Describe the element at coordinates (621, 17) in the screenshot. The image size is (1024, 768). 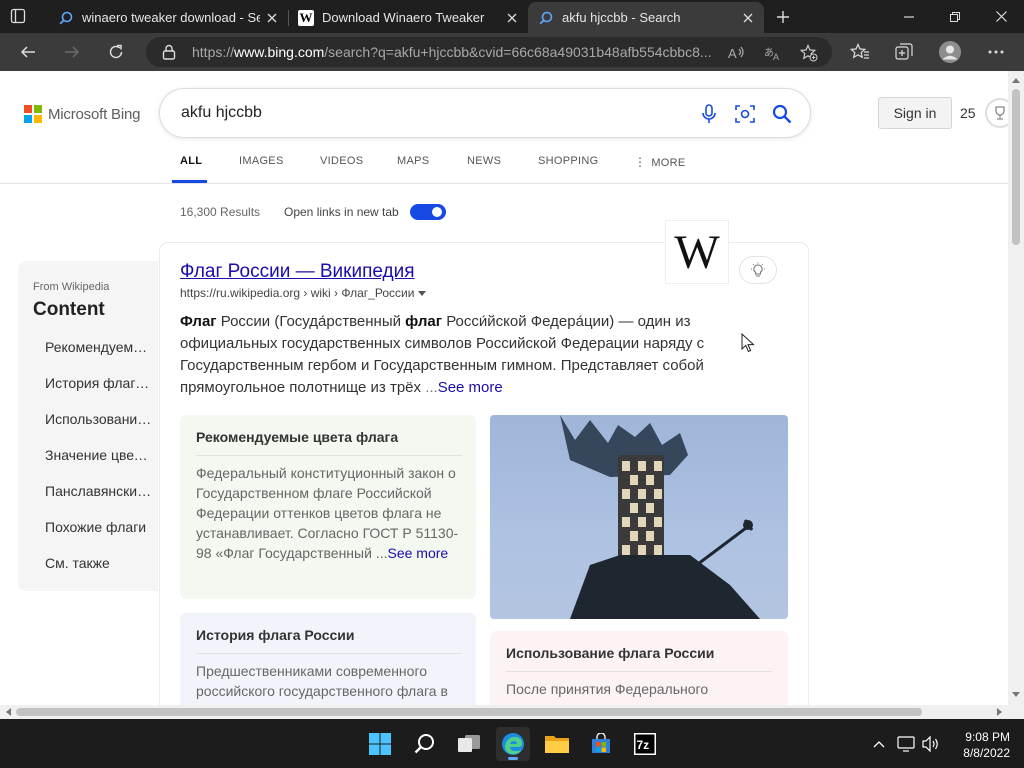
I see `tab-title: akfu hjccbb - Search` at that location.